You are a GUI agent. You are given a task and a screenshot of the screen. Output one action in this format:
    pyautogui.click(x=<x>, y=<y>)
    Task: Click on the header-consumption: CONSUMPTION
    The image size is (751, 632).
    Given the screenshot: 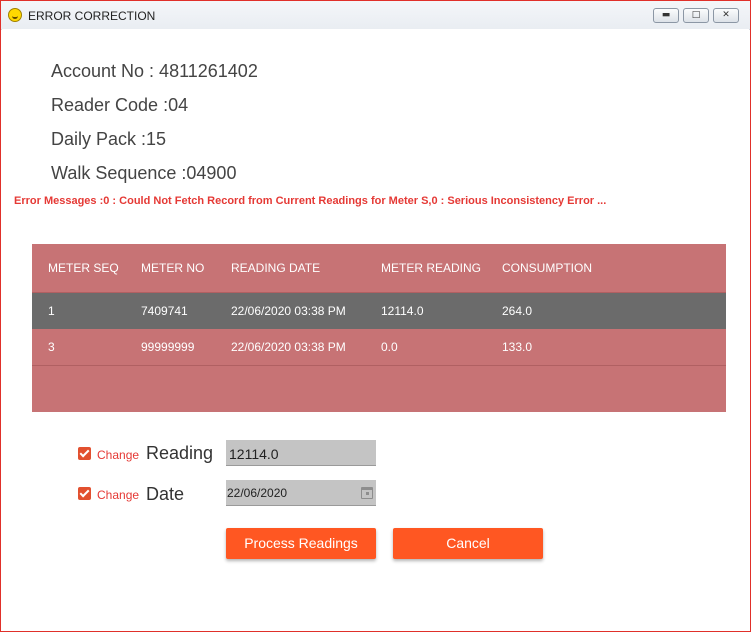 What is the action you would take?
    pyautogui.click(x=547, y=268)
    